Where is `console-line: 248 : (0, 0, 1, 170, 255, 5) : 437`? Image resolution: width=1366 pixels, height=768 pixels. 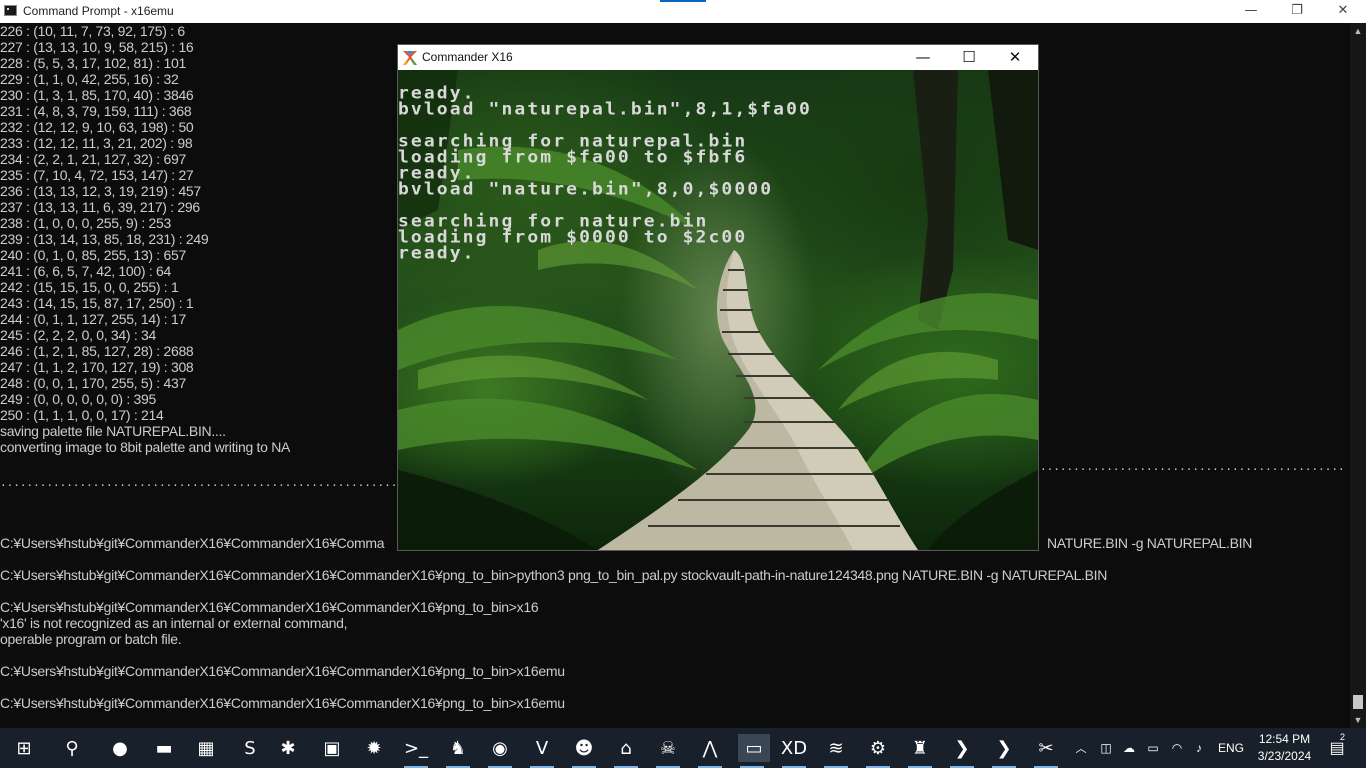 console-line: 248 : (0, 0, 1, 170, 255, 5) : 437 is located at coordinates (93, 383).